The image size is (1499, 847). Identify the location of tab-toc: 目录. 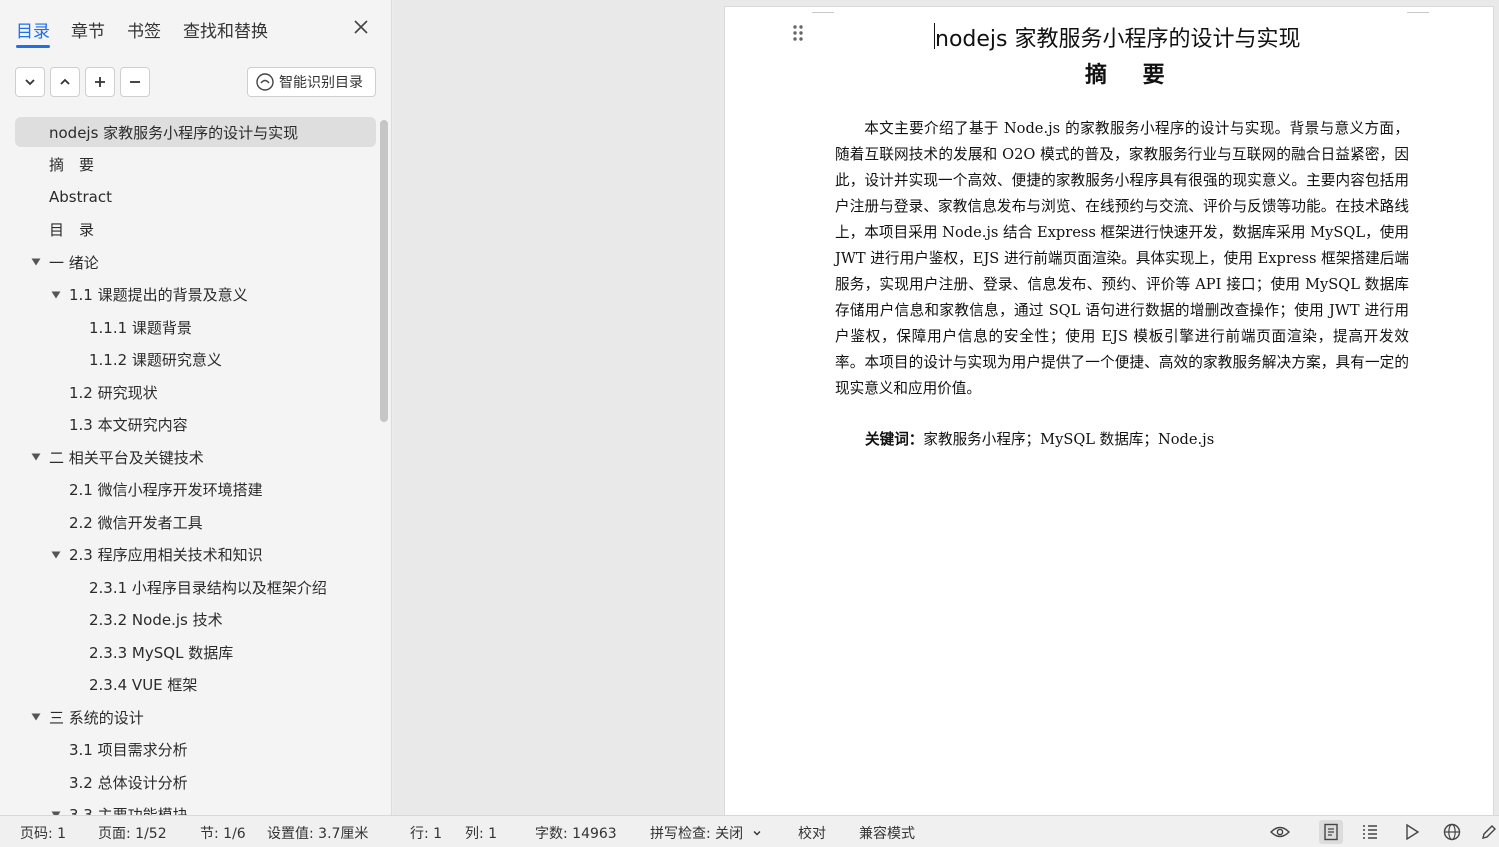
(33, 32).